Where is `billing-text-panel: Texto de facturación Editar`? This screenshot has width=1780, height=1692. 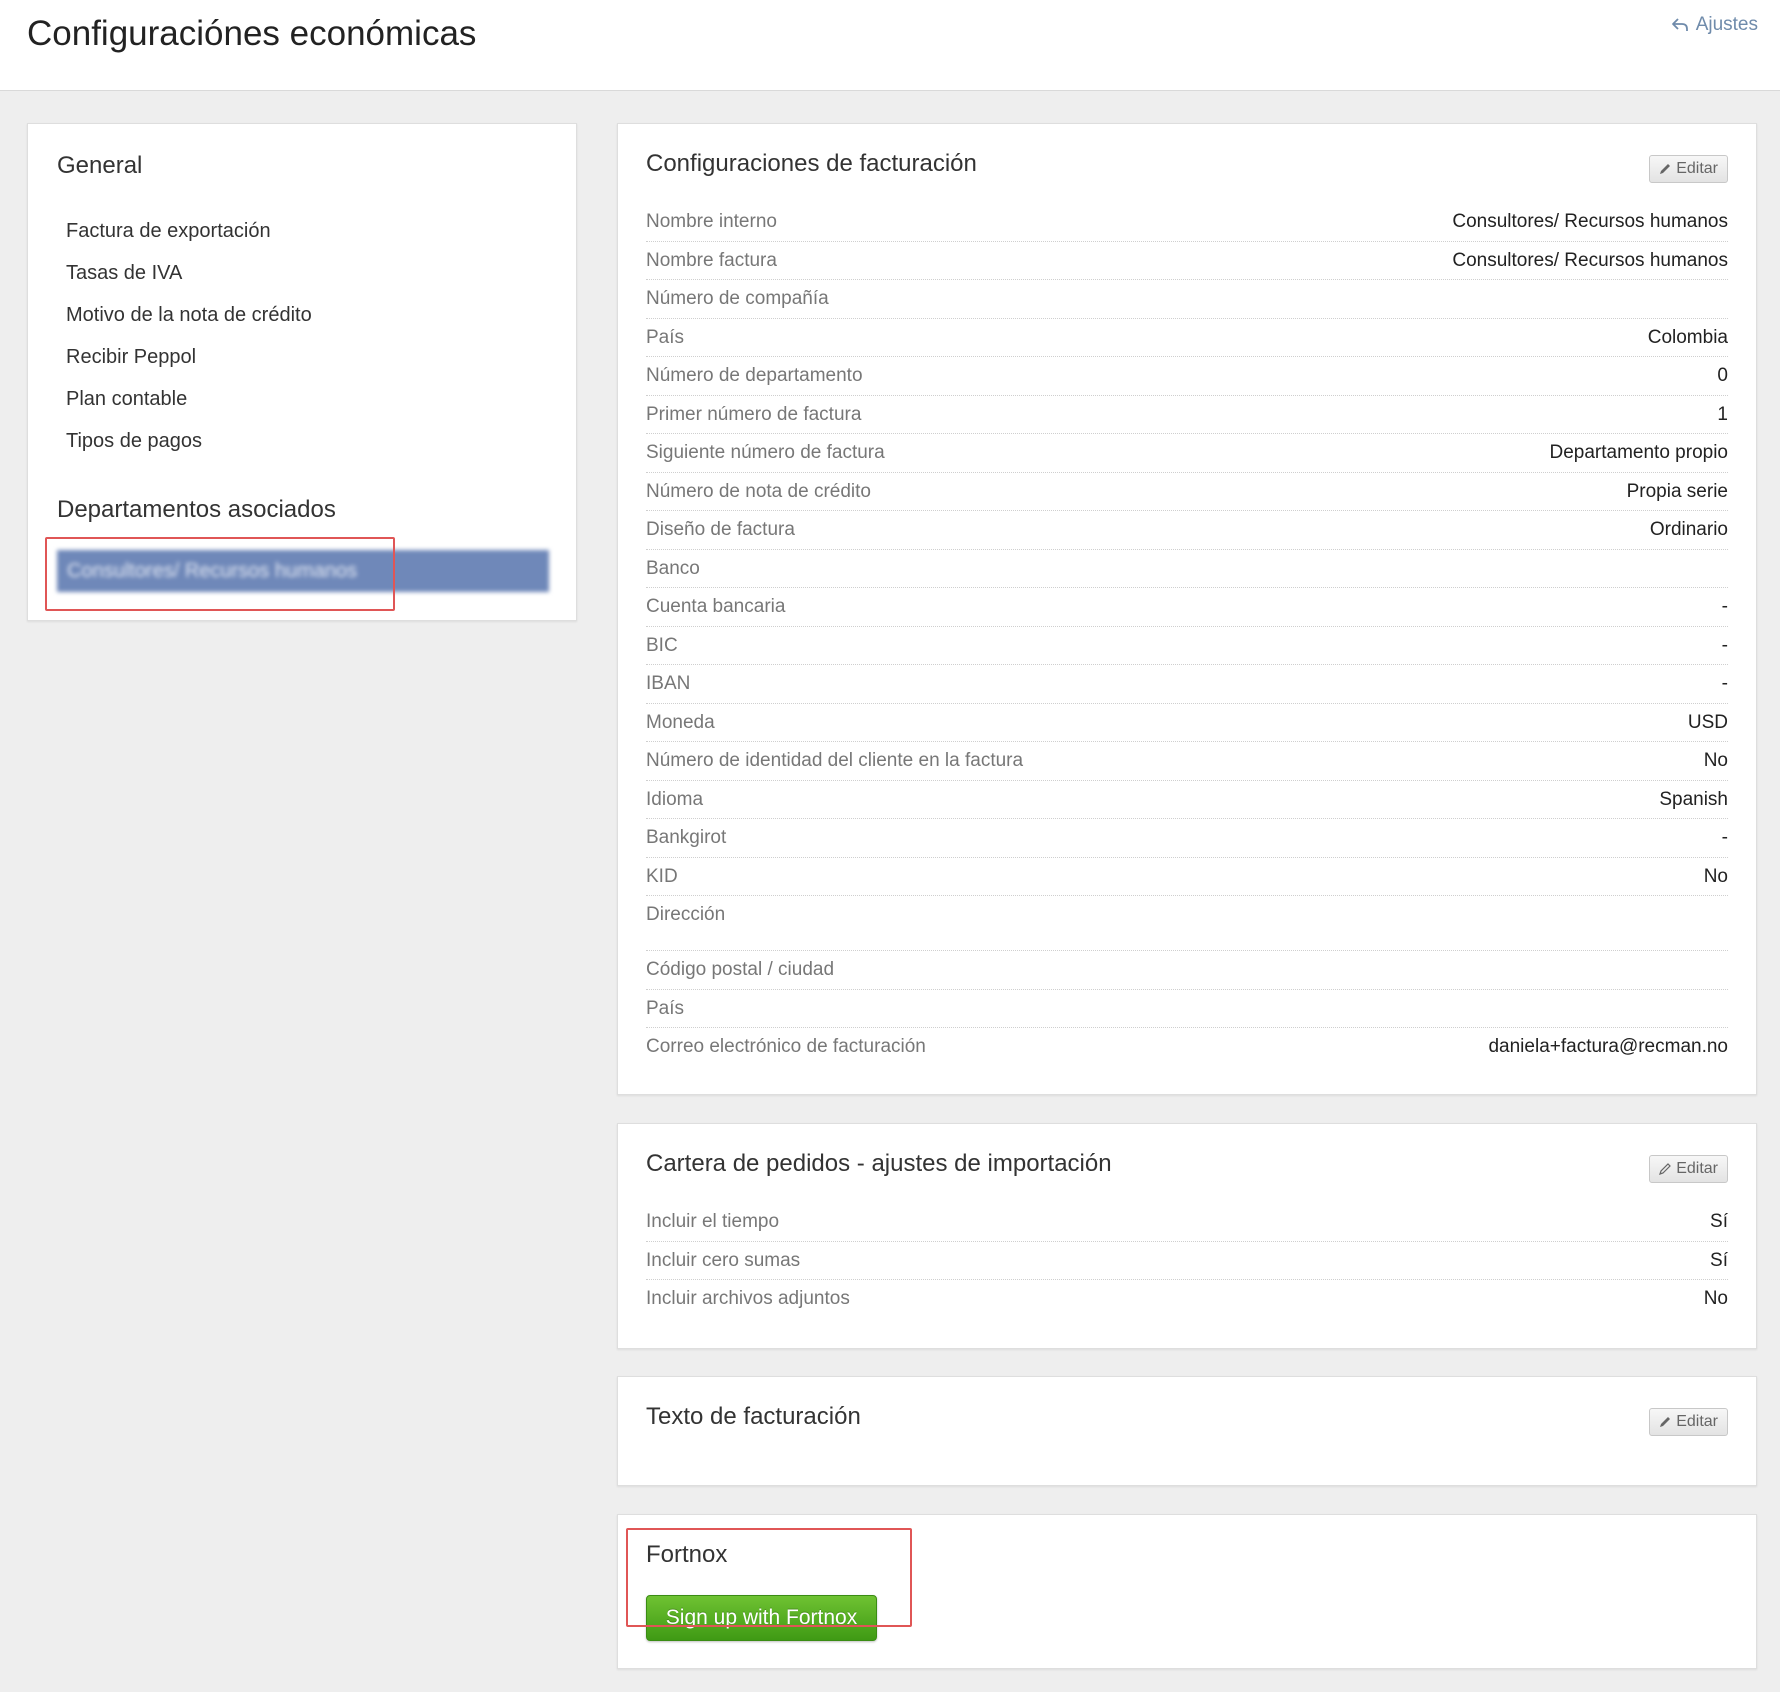 billing-text-panel: Texto de facturación Editar is located at coordinates (1187, 1431).